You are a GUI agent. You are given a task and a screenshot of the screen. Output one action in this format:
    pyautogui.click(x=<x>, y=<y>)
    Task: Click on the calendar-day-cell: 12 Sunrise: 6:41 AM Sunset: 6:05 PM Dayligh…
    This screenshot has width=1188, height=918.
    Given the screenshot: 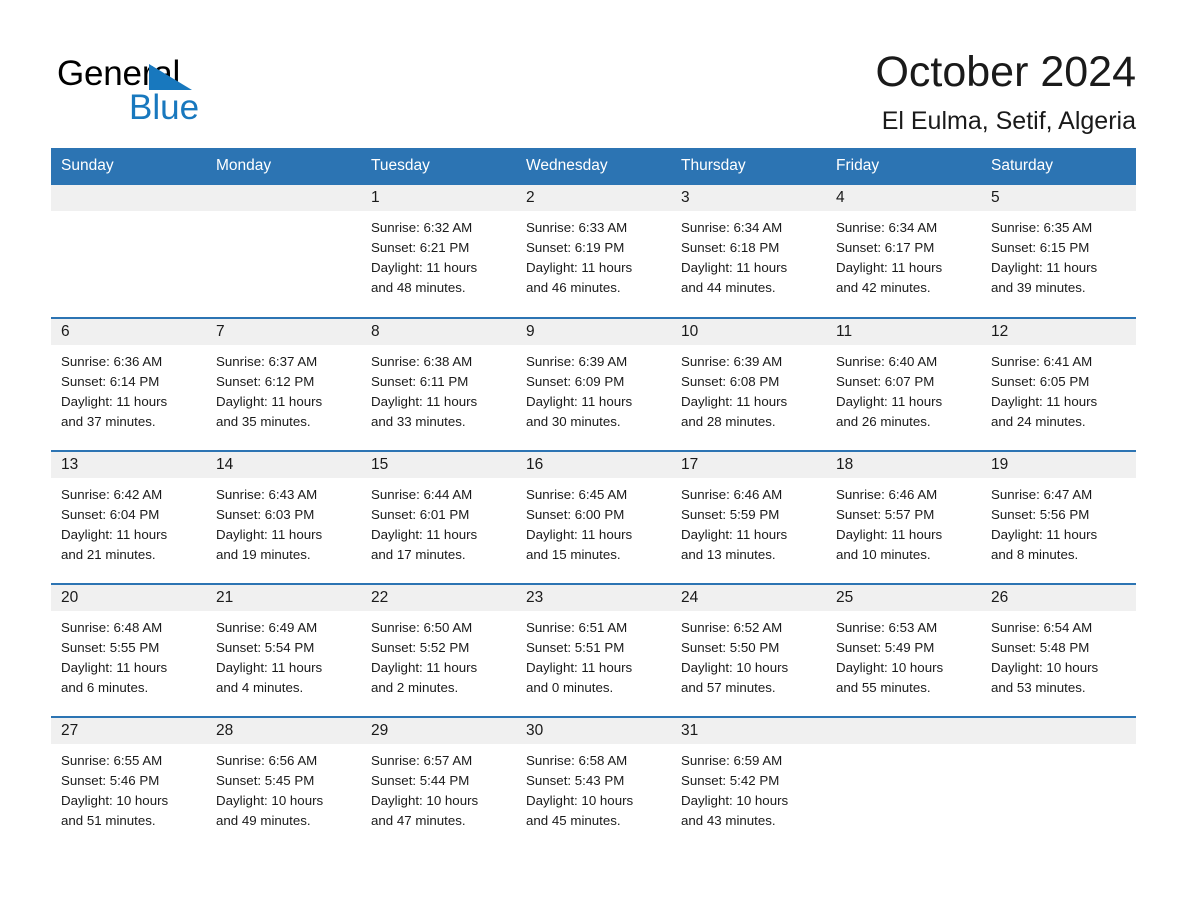 What is the action you would take?
    pyautogui.click(x=1058, y=384)
    